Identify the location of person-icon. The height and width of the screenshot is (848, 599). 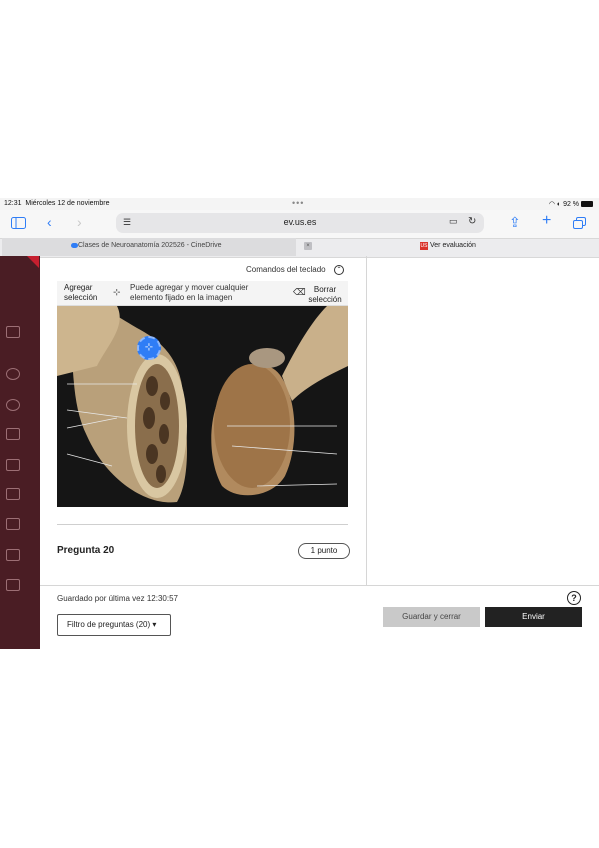
(13, 374).